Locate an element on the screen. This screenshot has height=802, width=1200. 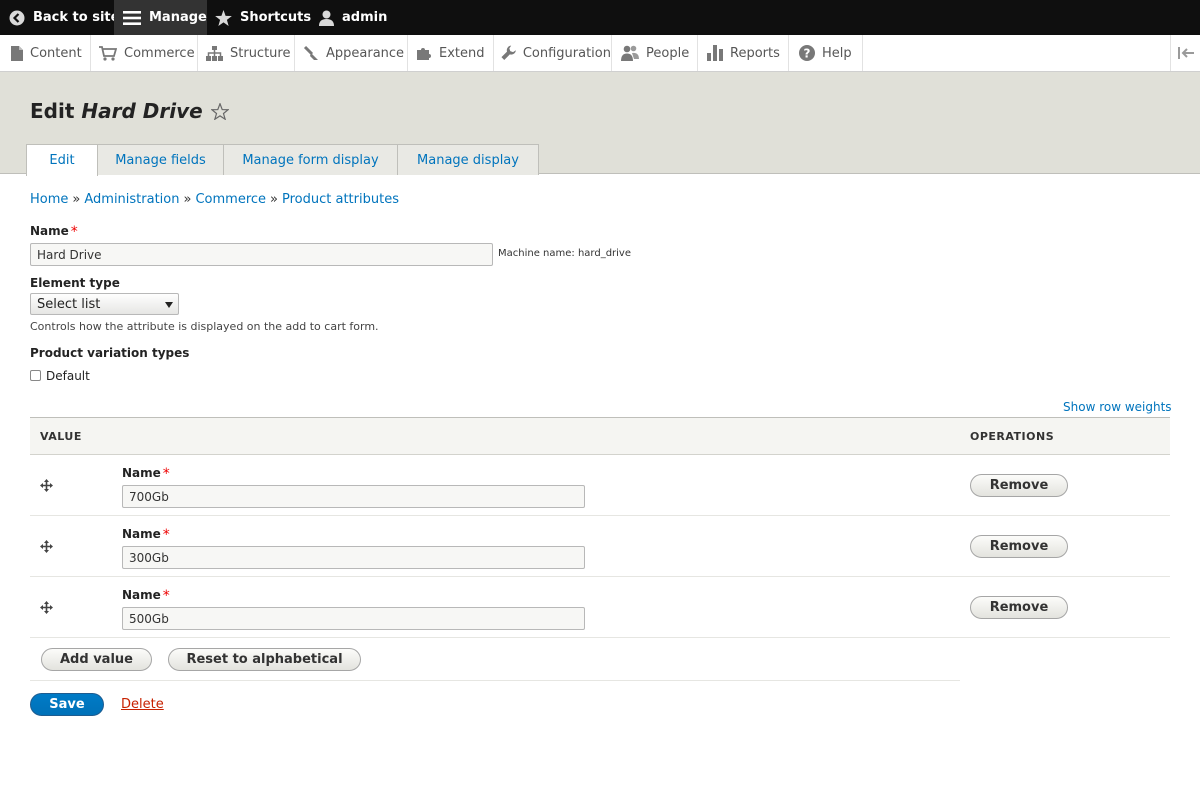
tray-item-structure: Structure is located at coordinates (246, 53).